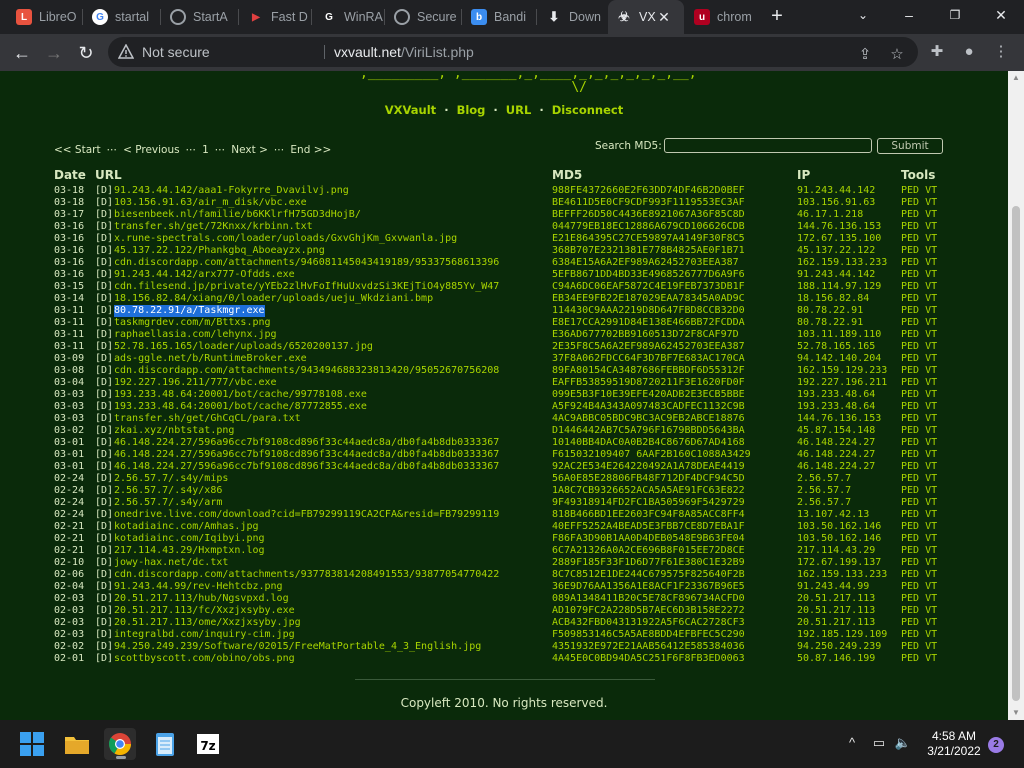 Image resolution: width=1024 pixels, height=768 pixels. What do you see at coordinates (588, 110) in the screenshot?
I see `nav-disconnect: Disconnect` at bounding box center [588, 110].